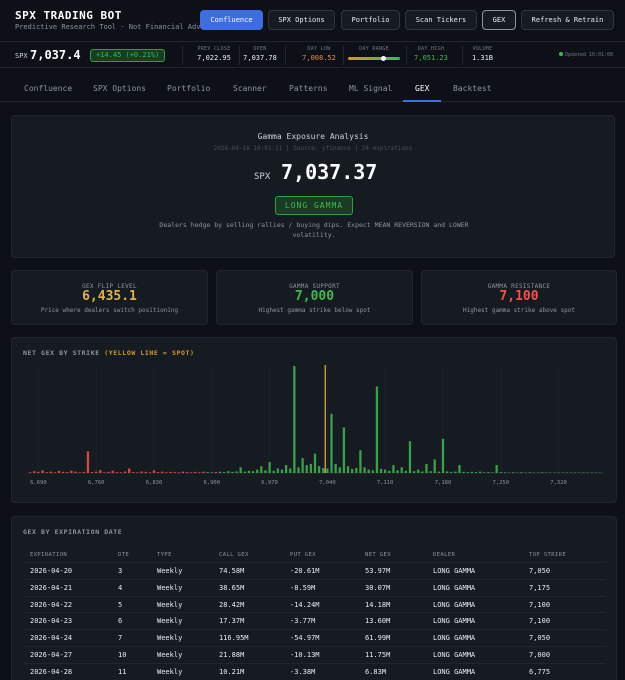 The width and height of the screenshot is (625, 680). Describe the element at coordinates (51, 604) in the screenshot. I see `table-cell: 2026-04-22` at that location.